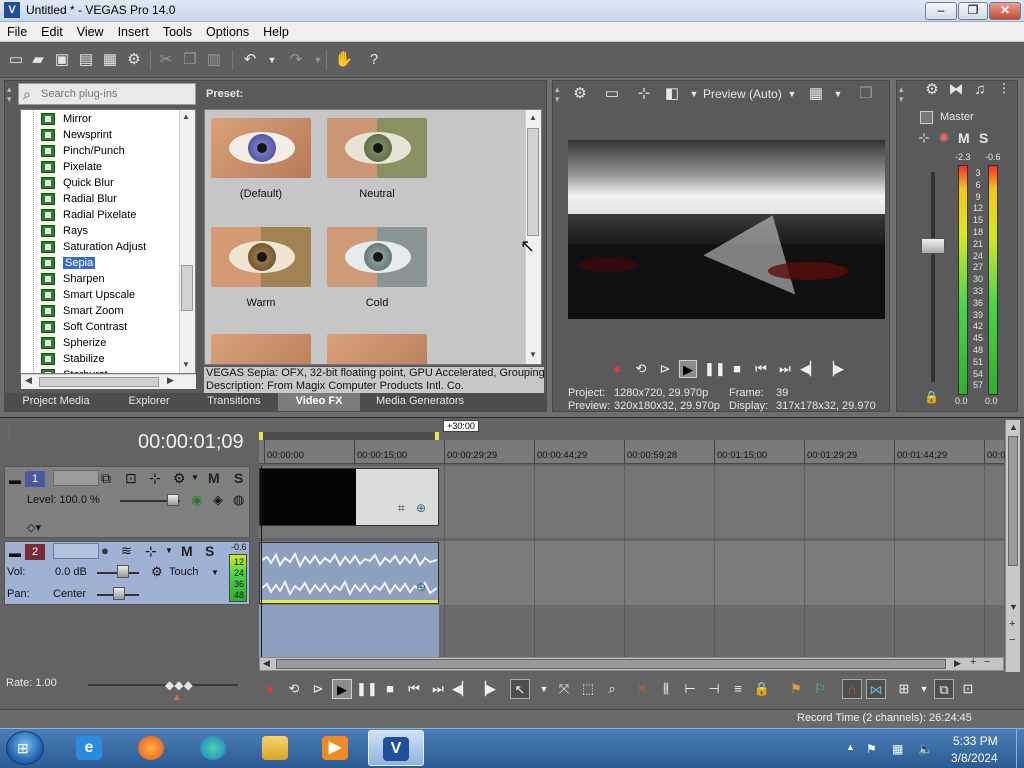  Describe the element at coordinates (714, 689) in the screenshot. I see `trim-end-icon: ⊣` at that location.